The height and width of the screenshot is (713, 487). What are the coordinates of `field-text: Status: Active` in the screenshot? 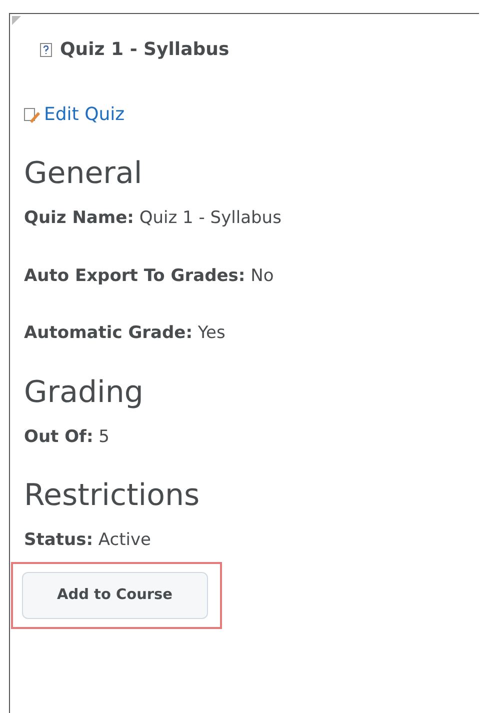 It's located at (88, 540).